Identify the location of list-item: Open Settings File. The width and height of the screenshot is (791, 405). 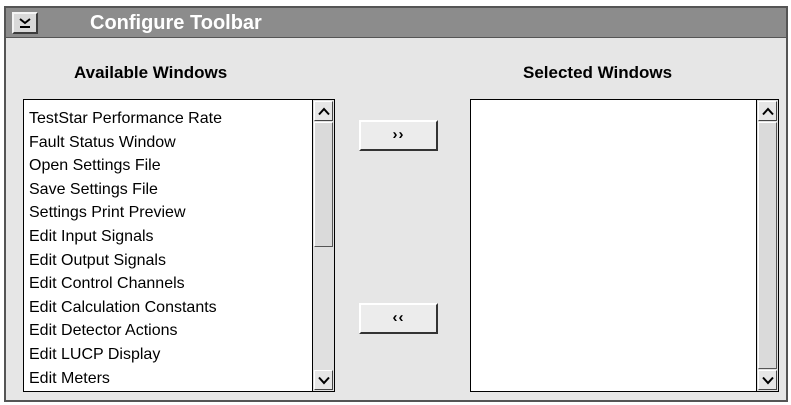
(125, 166).